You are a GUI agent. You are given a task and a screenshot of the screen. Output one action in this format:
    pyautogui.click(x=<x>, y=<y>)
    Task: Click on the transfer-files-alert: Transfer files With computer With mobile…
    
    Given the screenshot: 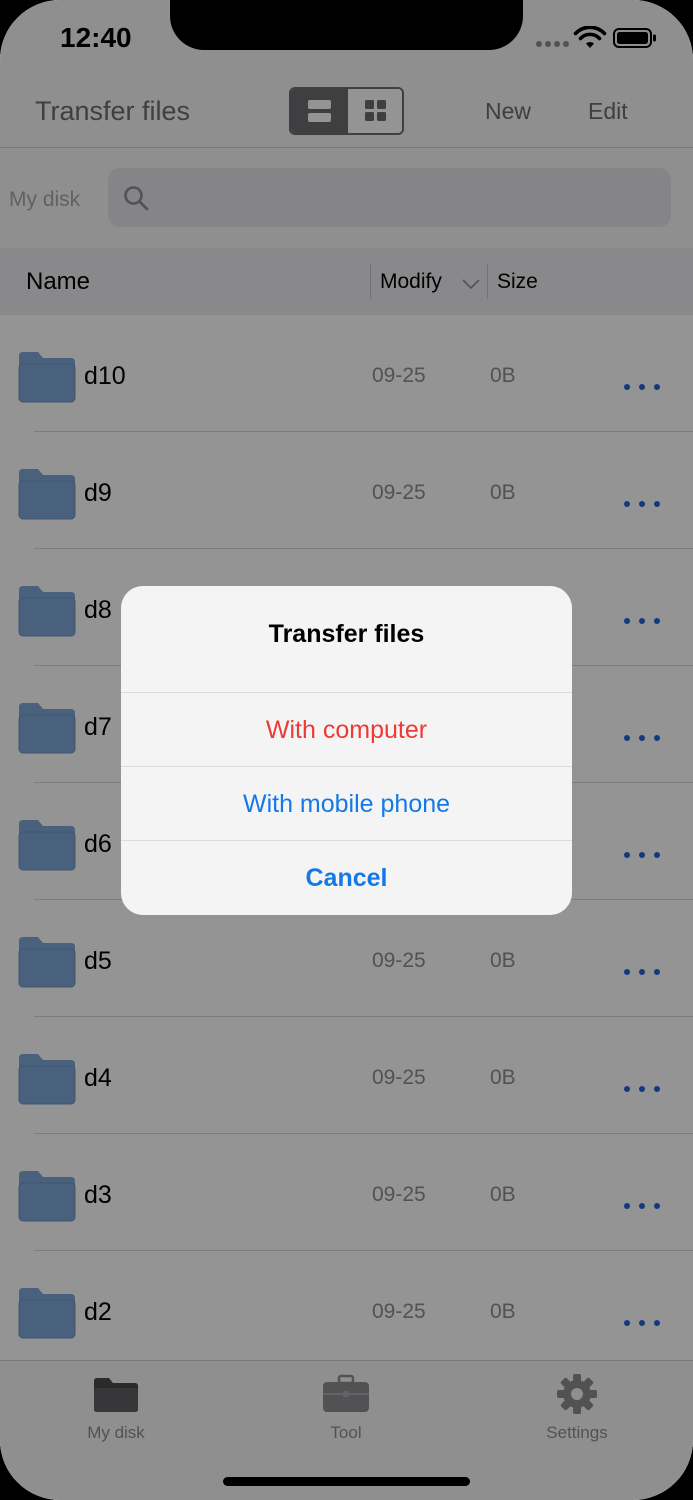 What is the action you would take?
    pyautogui.click(x=346, y=750)
    